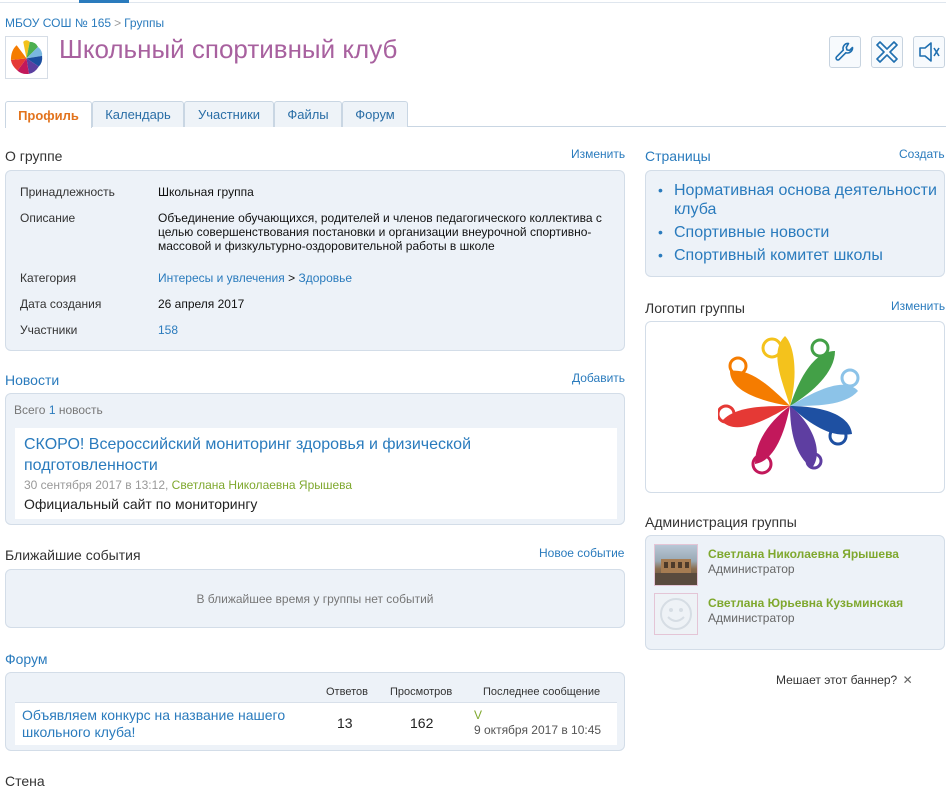  Describe the element at coordinates (73, 555) in the screenshot. I see `events-section-title: Ближайшие события` at that location.